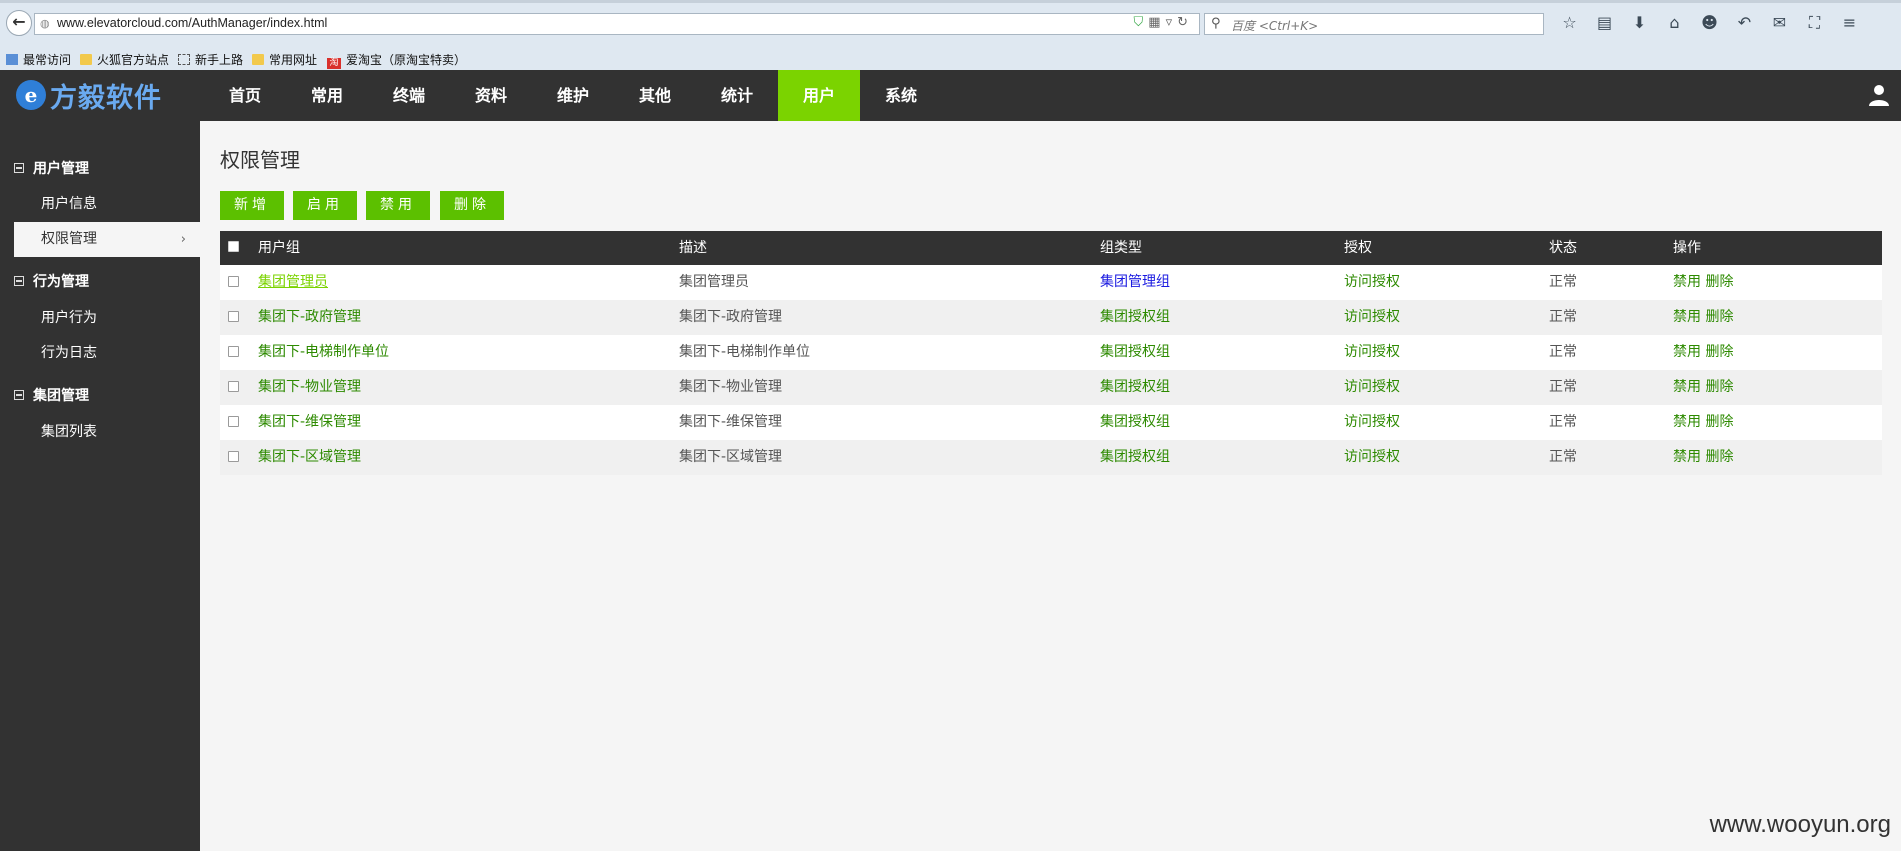  Describe the element at coordinates (1639, 22) in the screenshot. I see `download-icon: ⬇` at that location.